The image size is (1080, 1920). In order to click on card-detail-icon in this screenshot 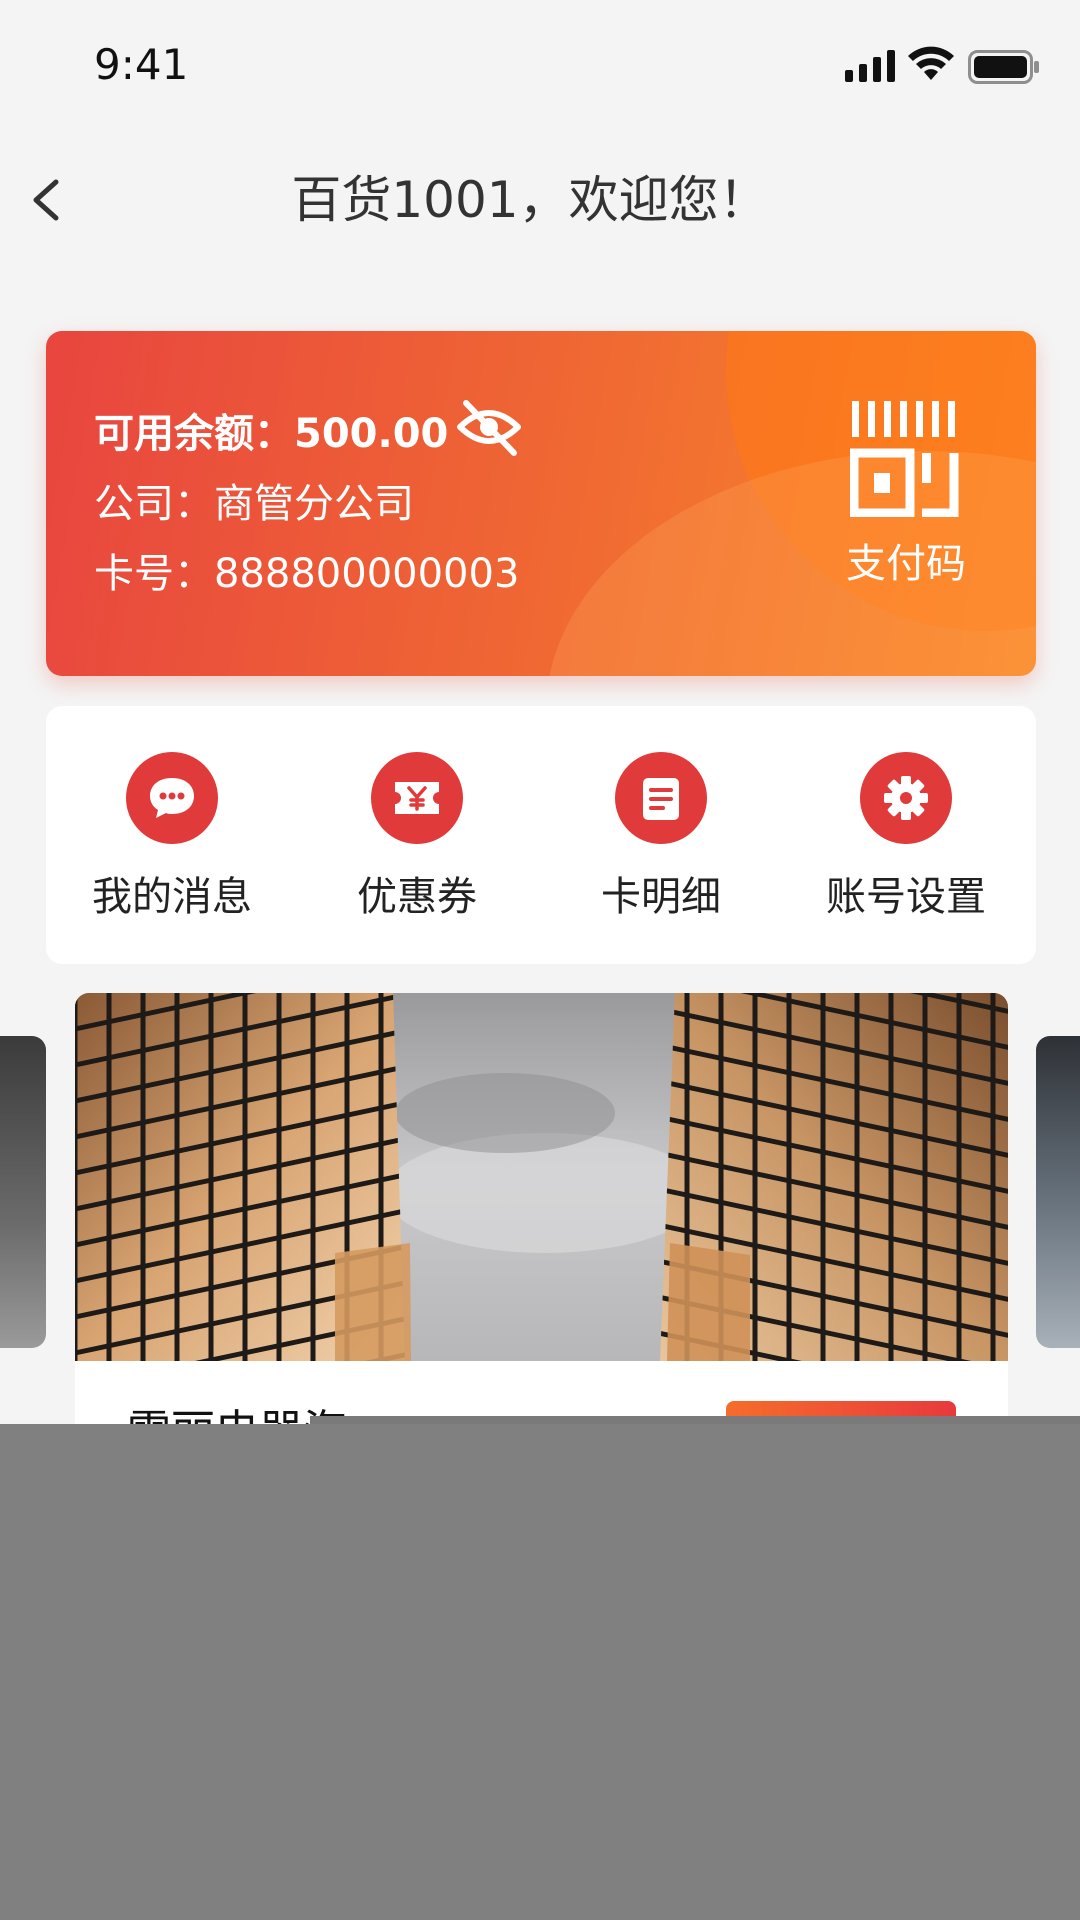, I will do `click(661, 799)`.